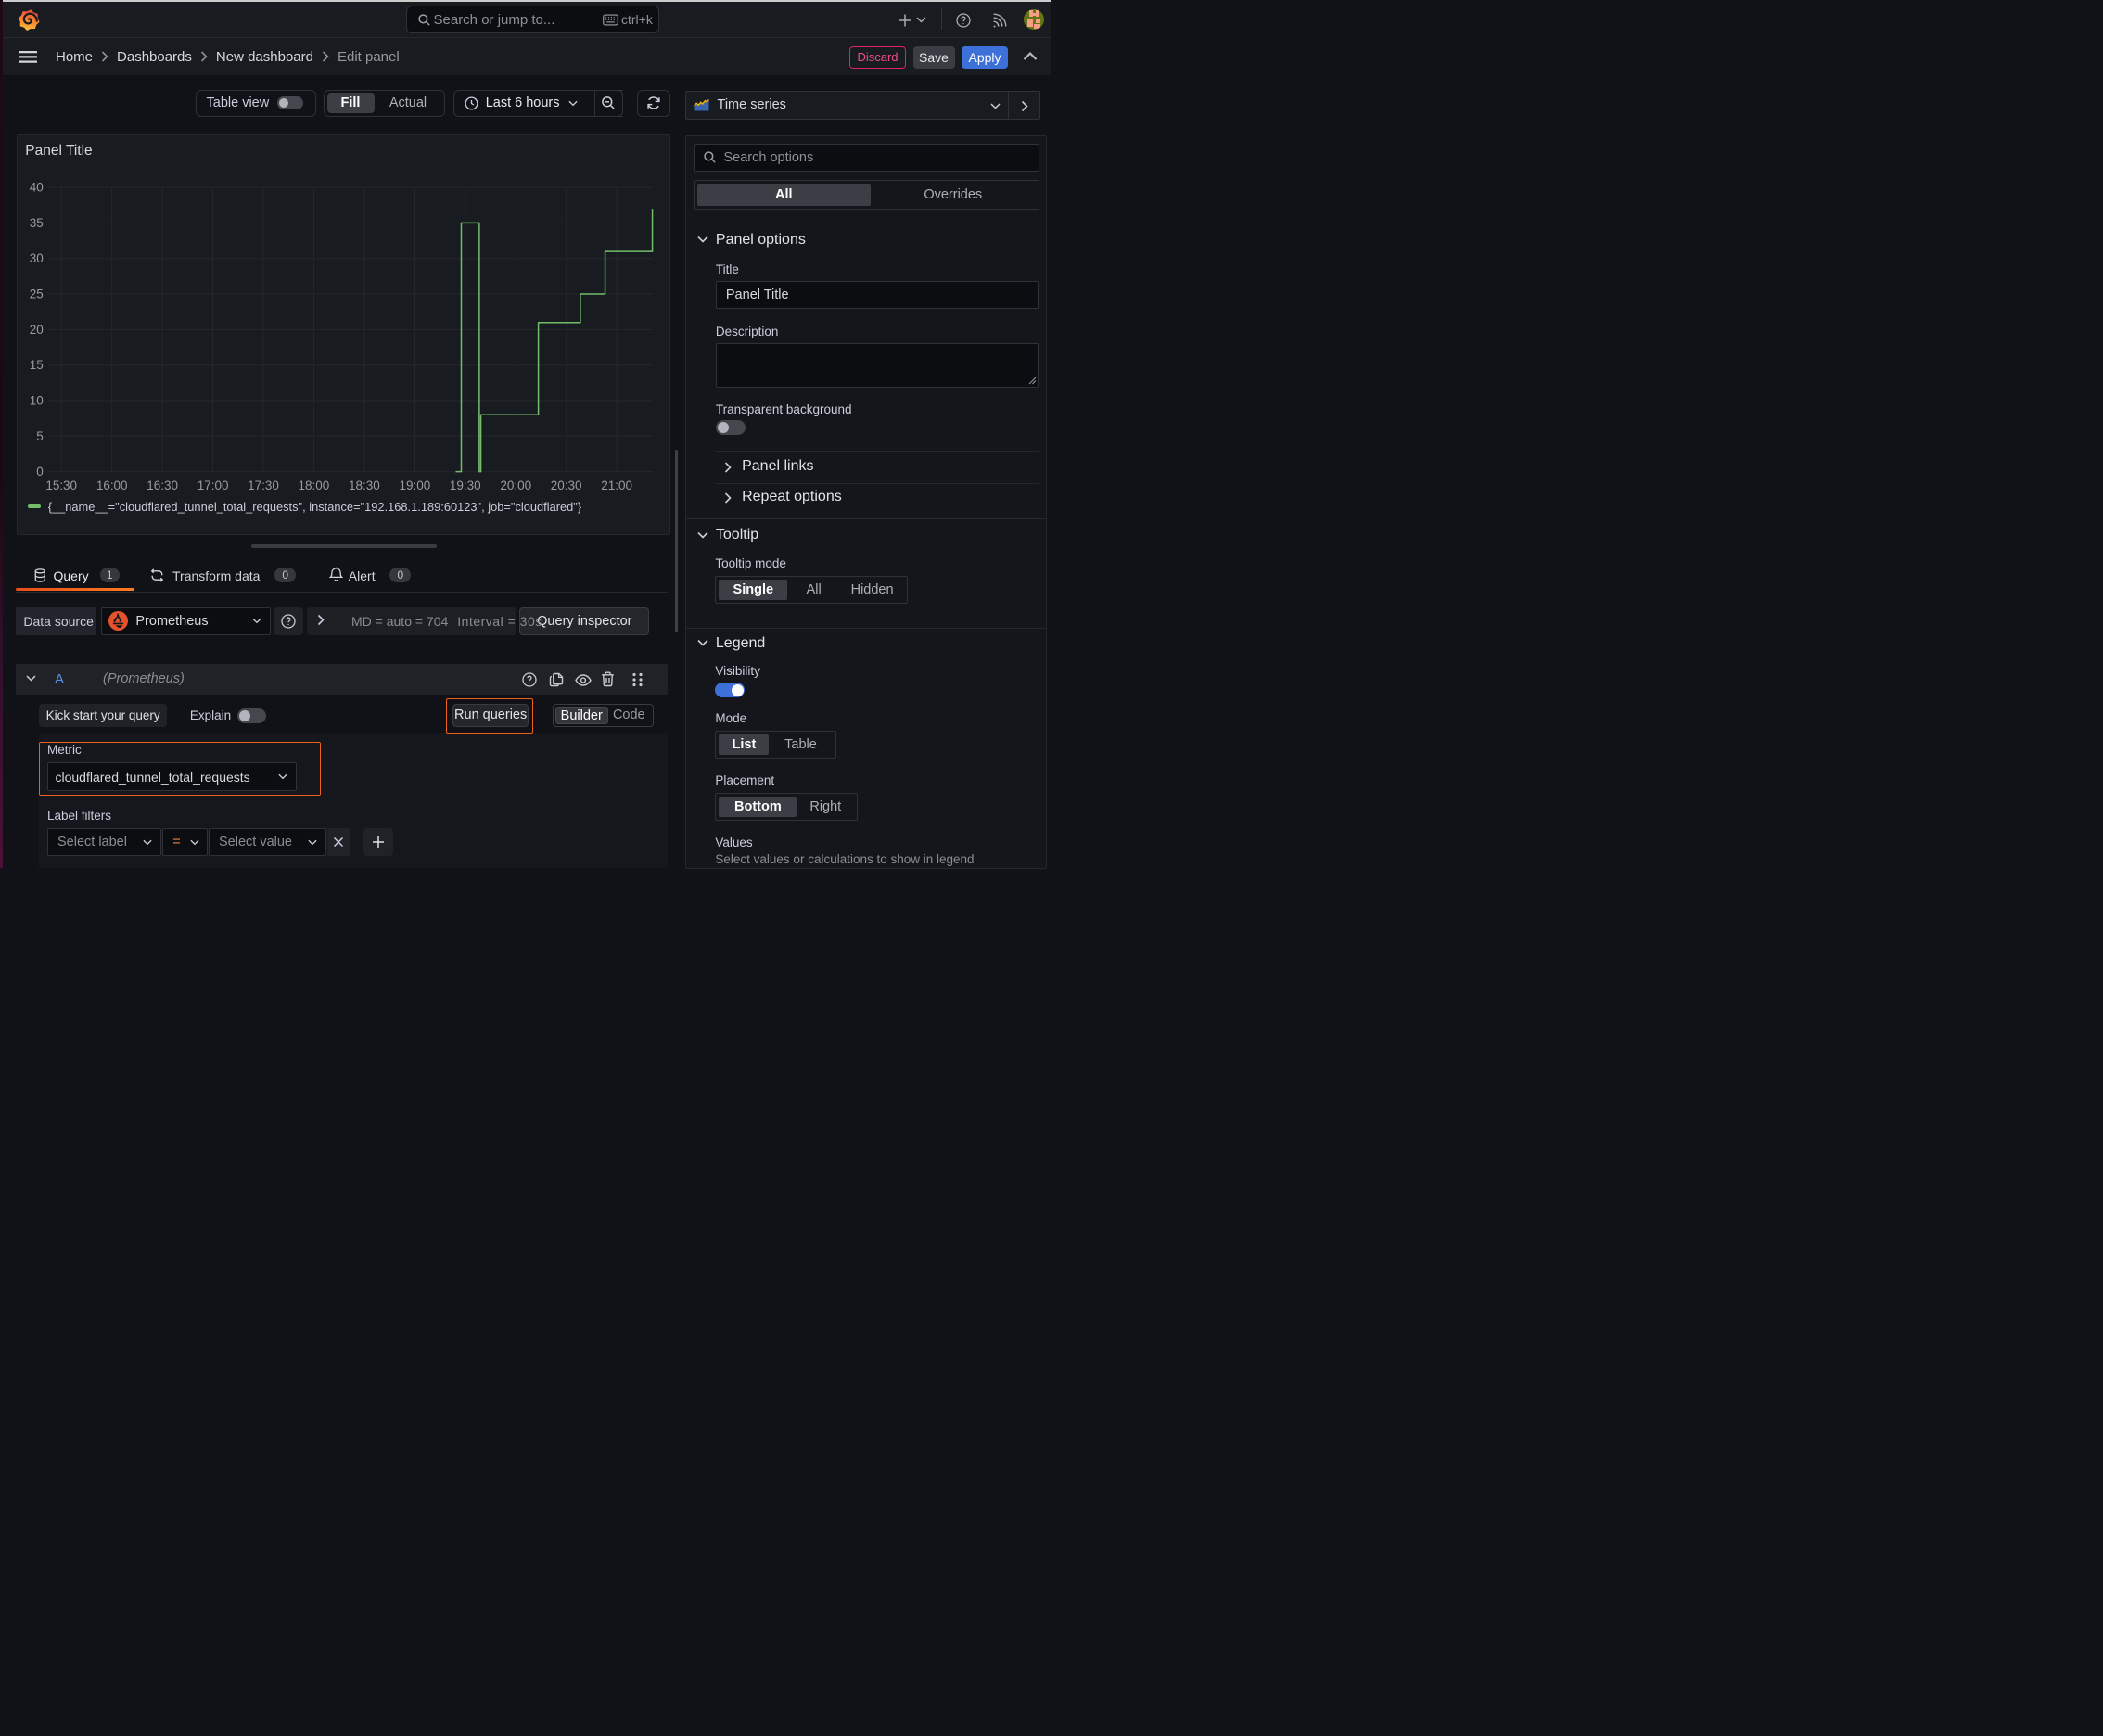 This screenshot has width=2103, height=1736. I want to click on svg-text: 15:30, so click(61, 485).